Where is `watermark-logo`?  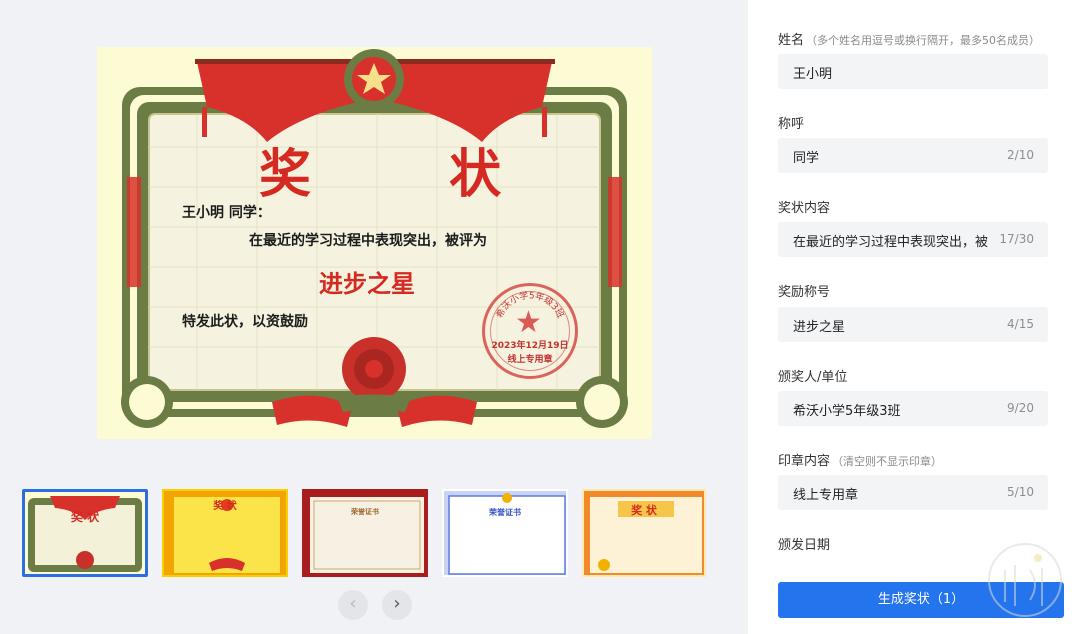
watermark-logo is located at coordinates (1025, 580).